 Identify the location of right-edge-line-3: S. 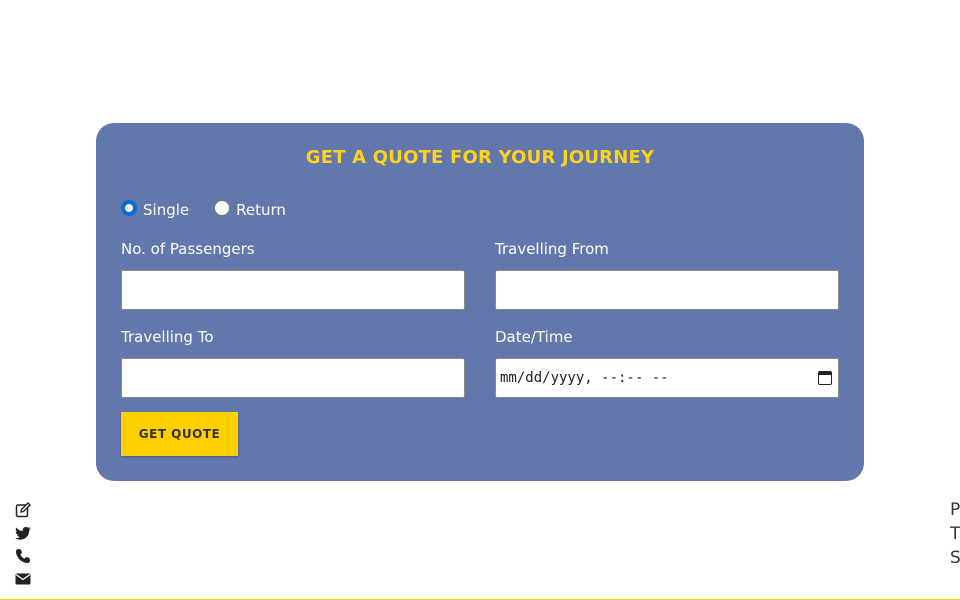
(955, 558).